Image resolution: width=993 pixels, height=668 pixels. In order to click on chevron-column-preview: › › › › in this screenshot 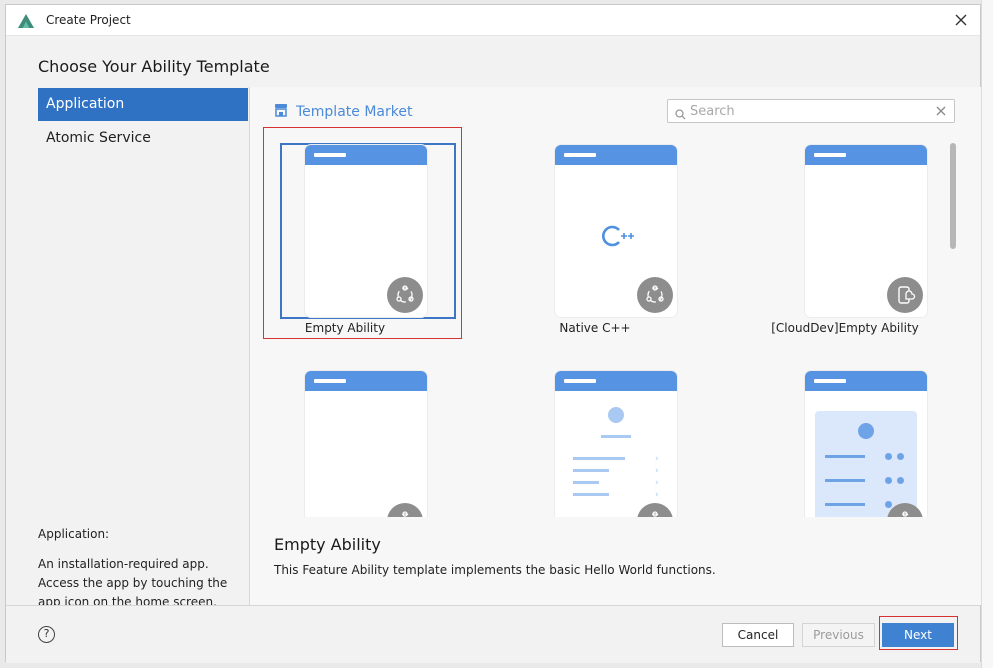, I will do `click(657, 477)`.